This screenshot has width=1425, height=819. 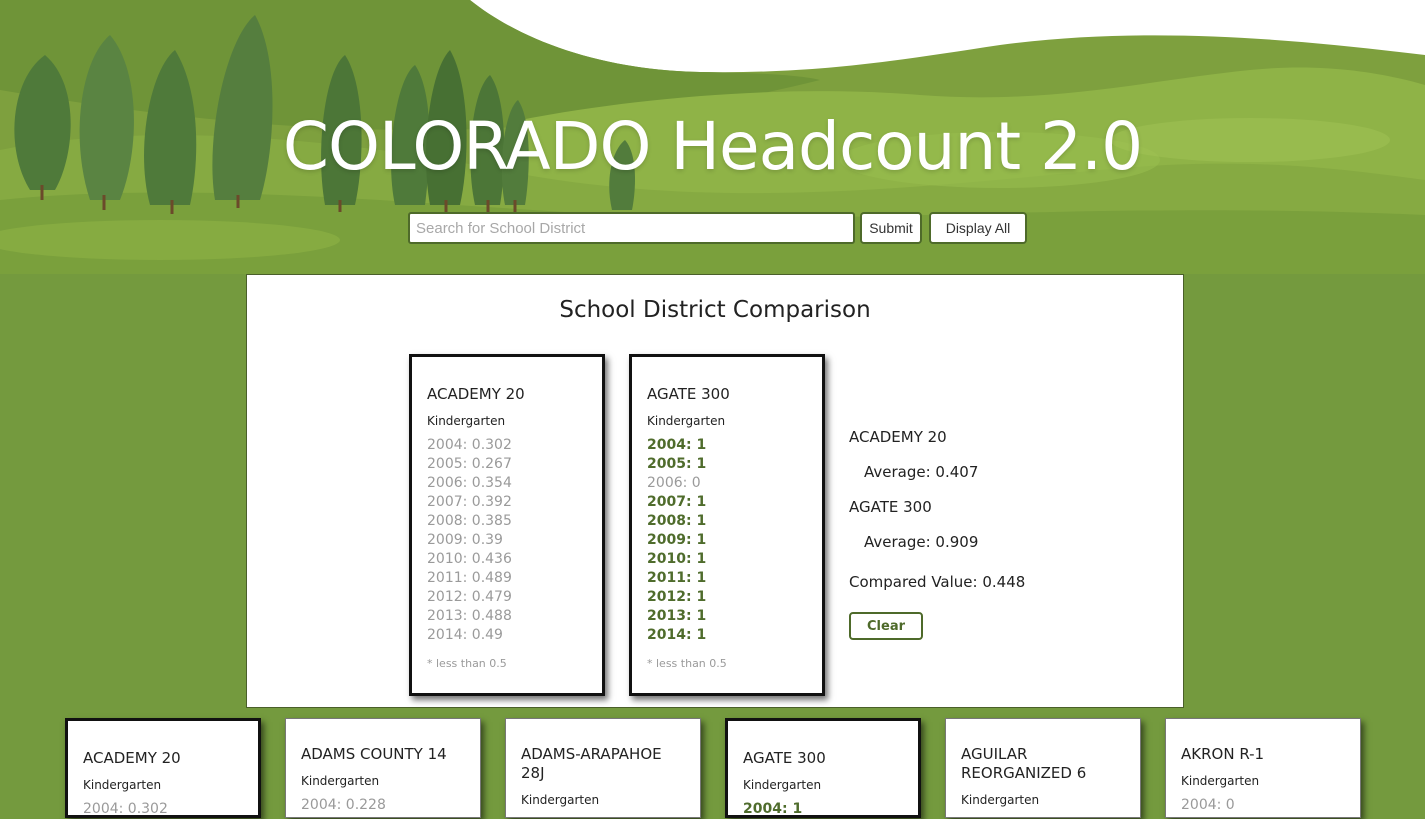 I want to click on display-all-button: Display All, so click(x=978, y=228).